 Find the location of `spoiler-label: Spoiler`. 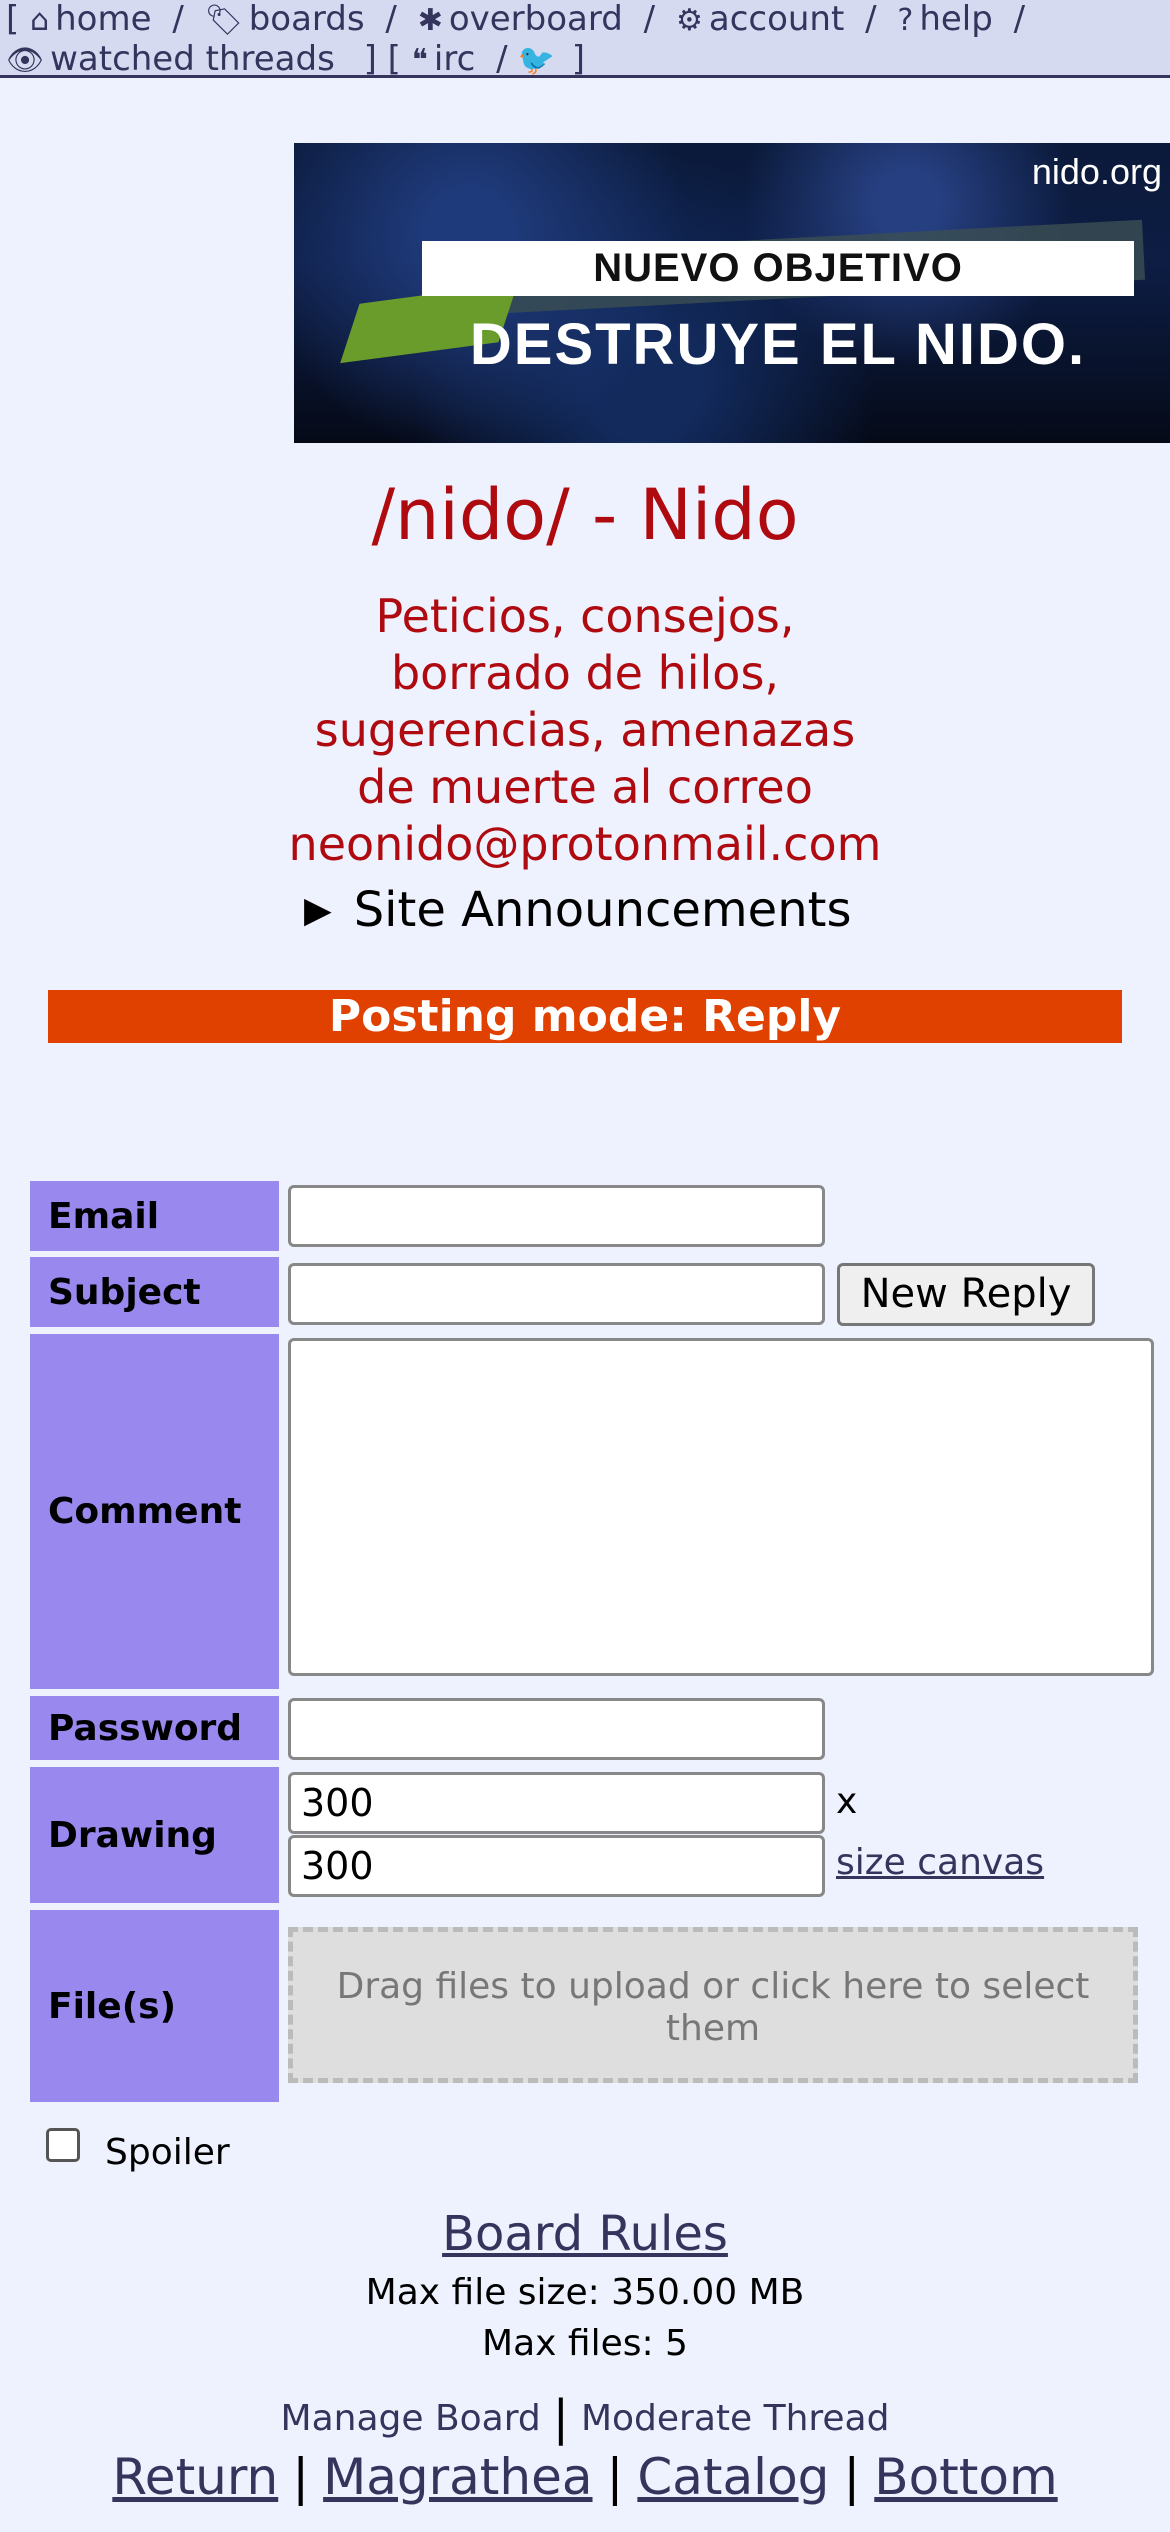

spoiler-label: Spoiler is located at coordinates (167, 2152).